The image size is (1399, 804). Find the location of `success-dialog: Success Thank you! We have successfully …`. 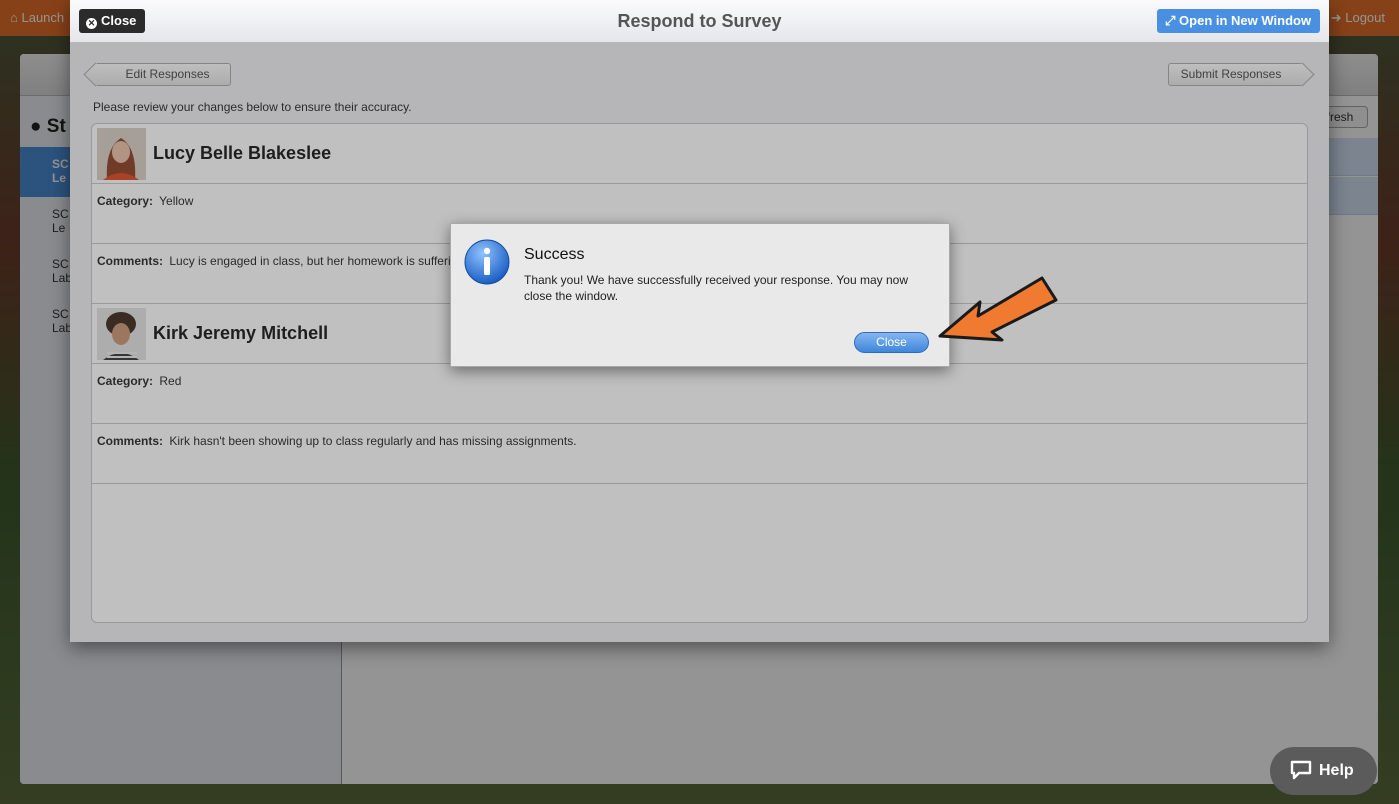

success-dialog: Success Thank you! We have successfully … is located at coordinates (700, 295).